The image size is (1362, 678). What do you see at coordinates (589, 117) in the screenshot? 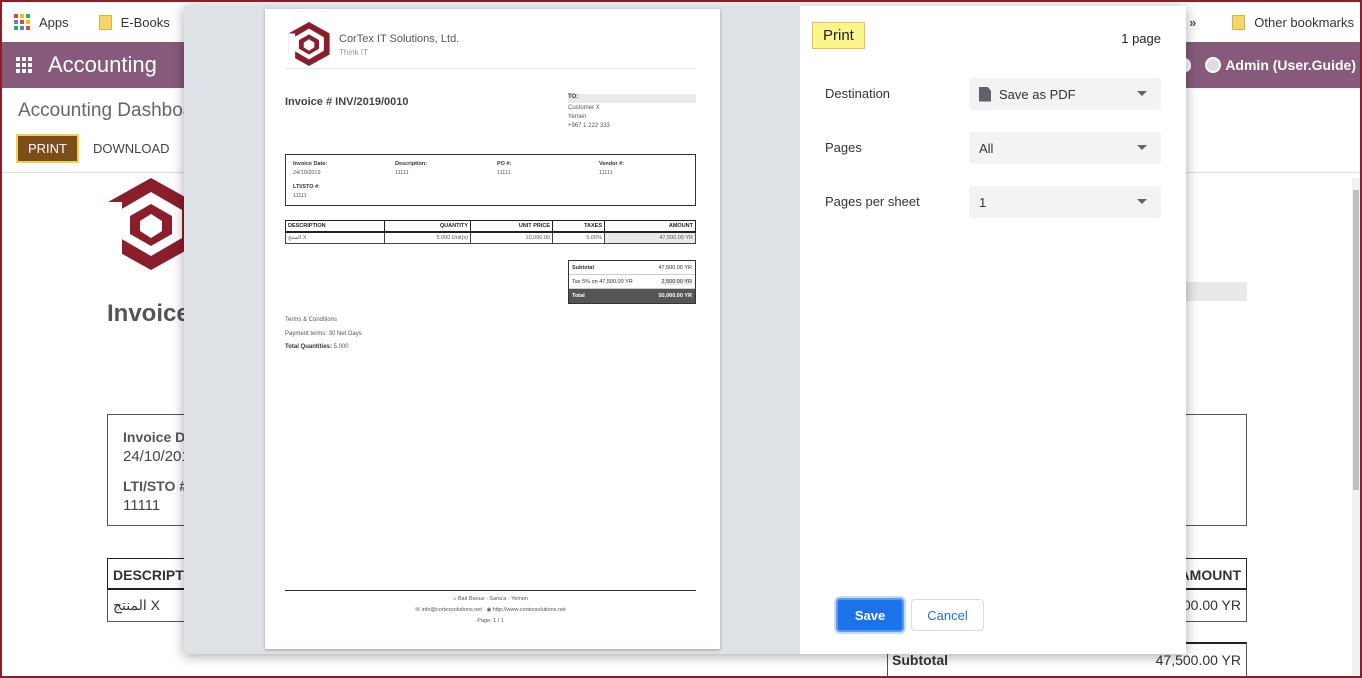
I see `preview-customer-address: Customer X Yemen +967 1 222 333` at bounding box center [589, 117].